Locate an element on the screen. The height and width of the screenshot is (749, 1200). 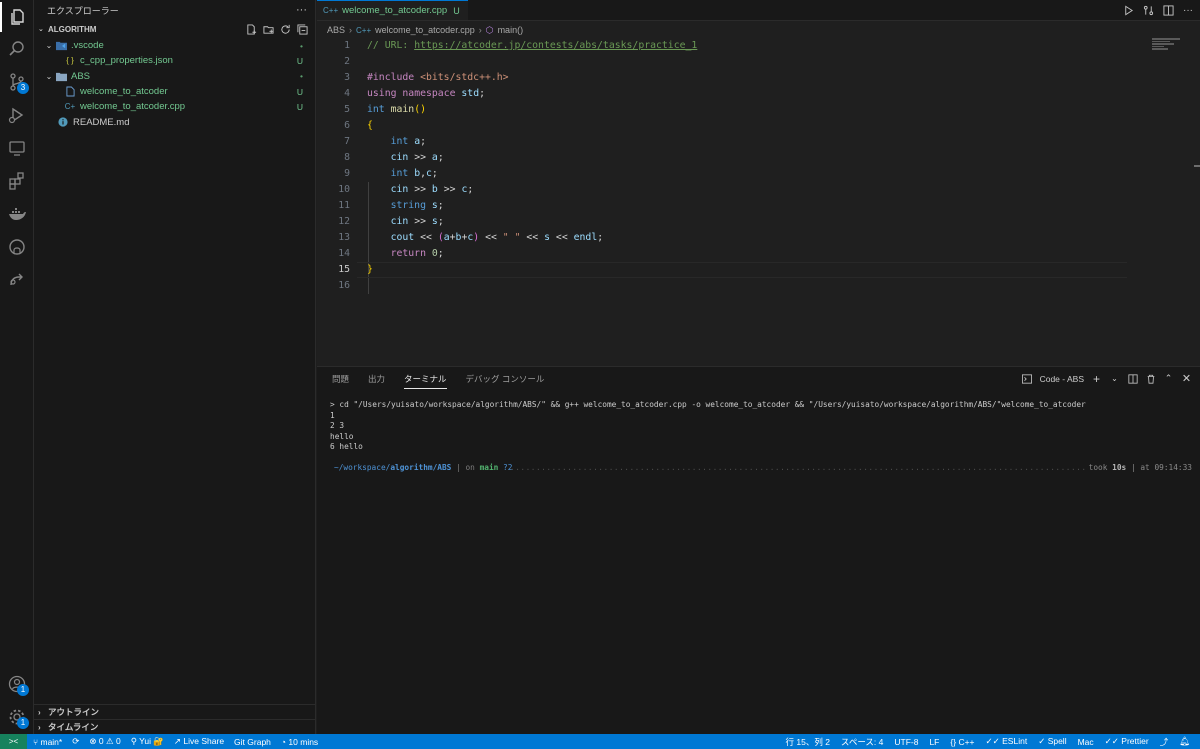
notifications-bell-icon: 🔔︎ is located at coordinates (1184, 741).